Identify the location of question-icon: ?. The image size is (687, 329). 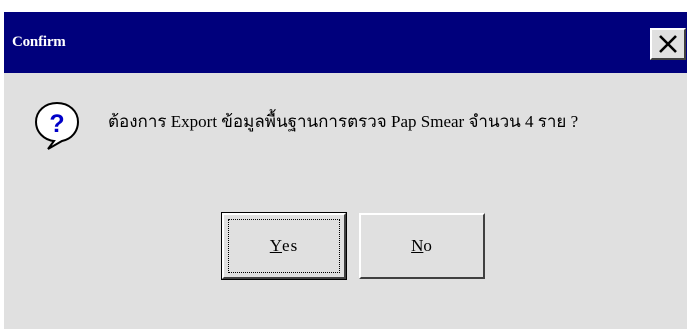
(57, 125).